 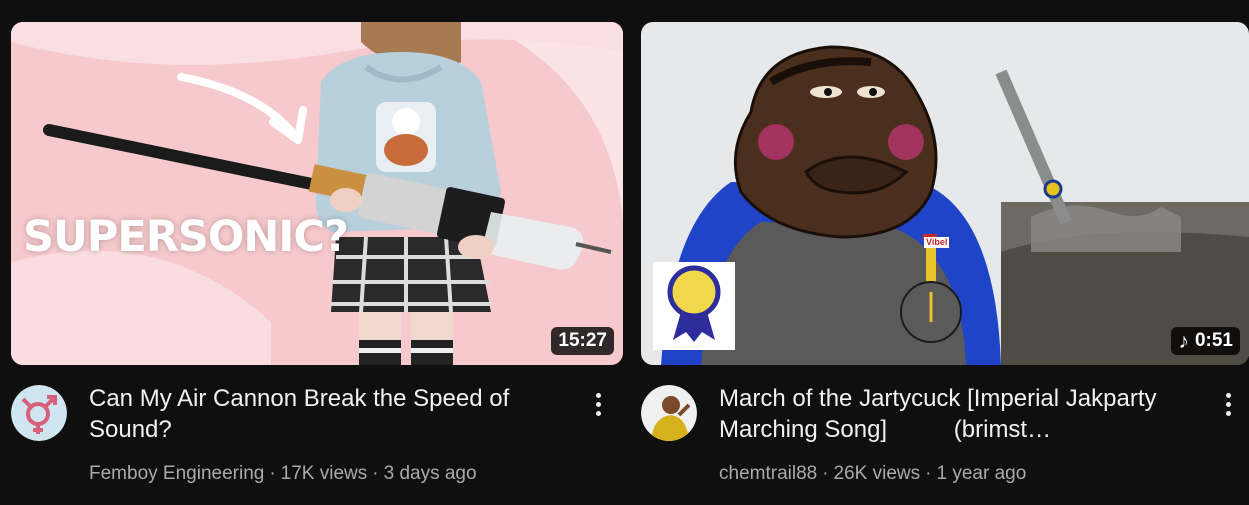 What do you see at coordinates (624, 4) in the screenshot?
I see `top-strip` at bounding box center [624, 4].